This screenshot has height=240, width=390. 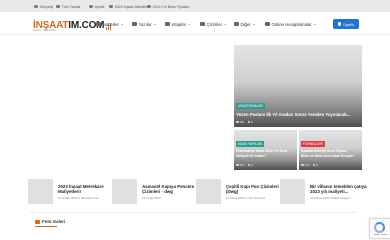 I want to click on nav-item-online-calculations: Online Hesaplamalar, so click(x=290, y=24).